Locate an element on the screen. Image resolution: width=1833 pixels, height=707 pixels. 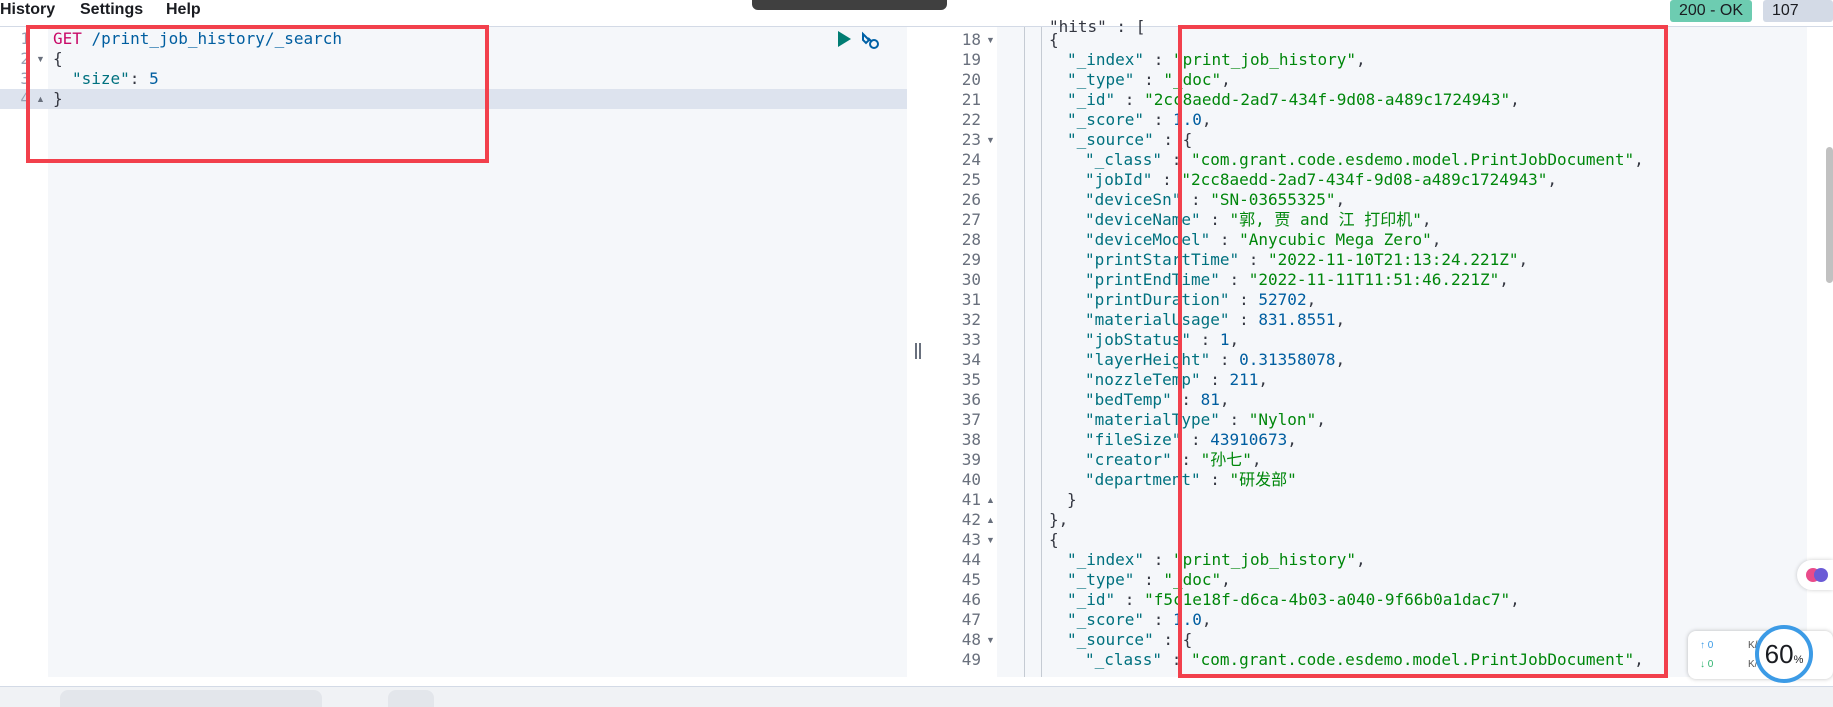
pane-splitter is located at coordinates (918, 352).